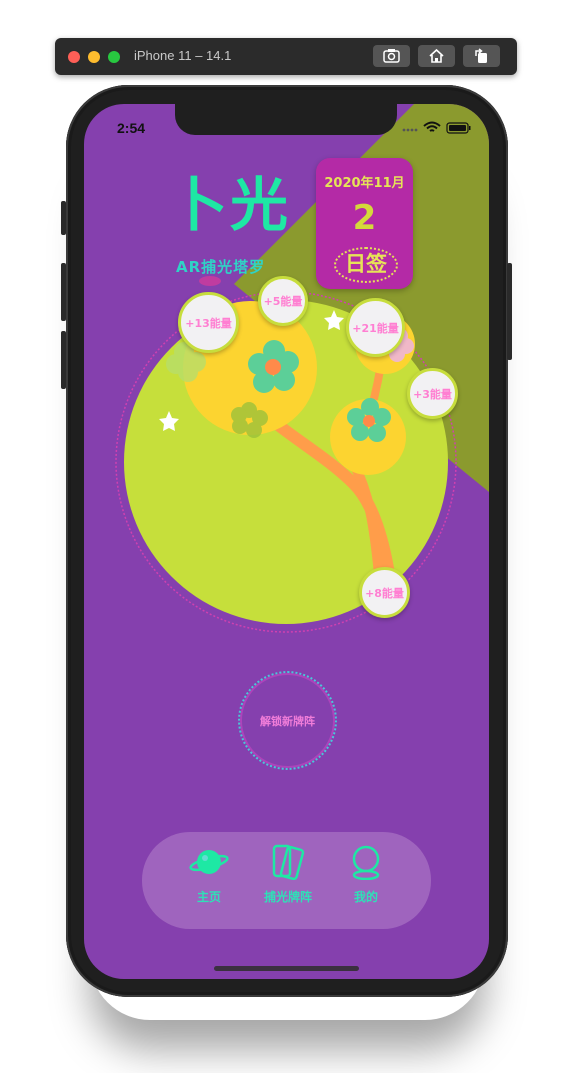 Image resolution: width=573 pixels, height=1073 pixels. I want to click on rotate-icon, so click(481, 55).